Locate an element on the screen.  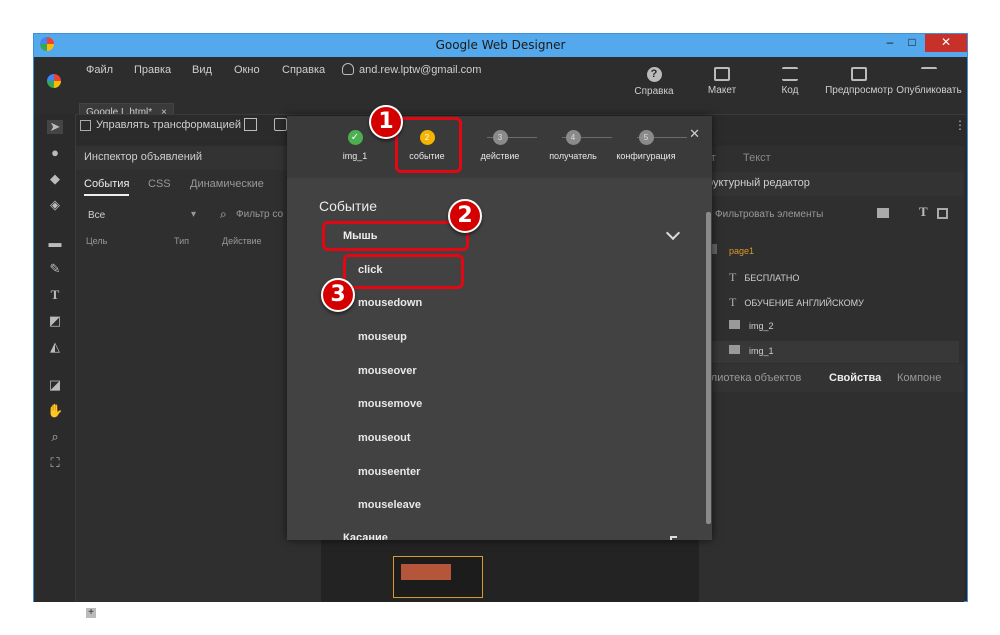
translate-tool-icon: ◈ is located at coordinates (55, 205).